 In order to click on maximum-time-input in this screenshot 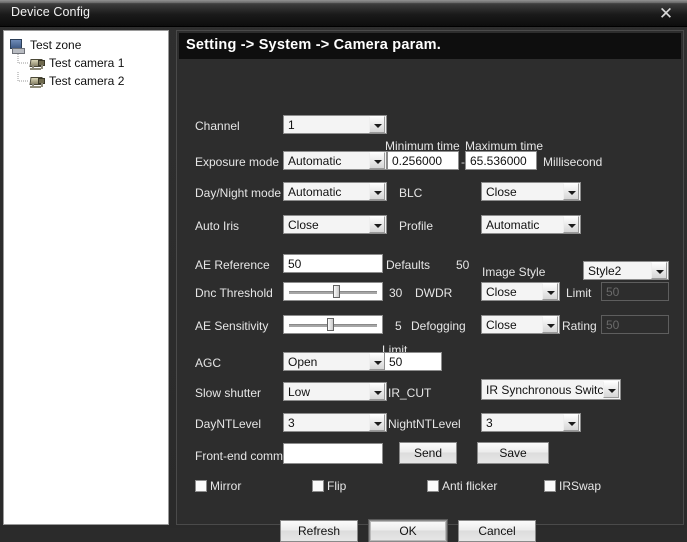, I will do `click(501, 160)`.